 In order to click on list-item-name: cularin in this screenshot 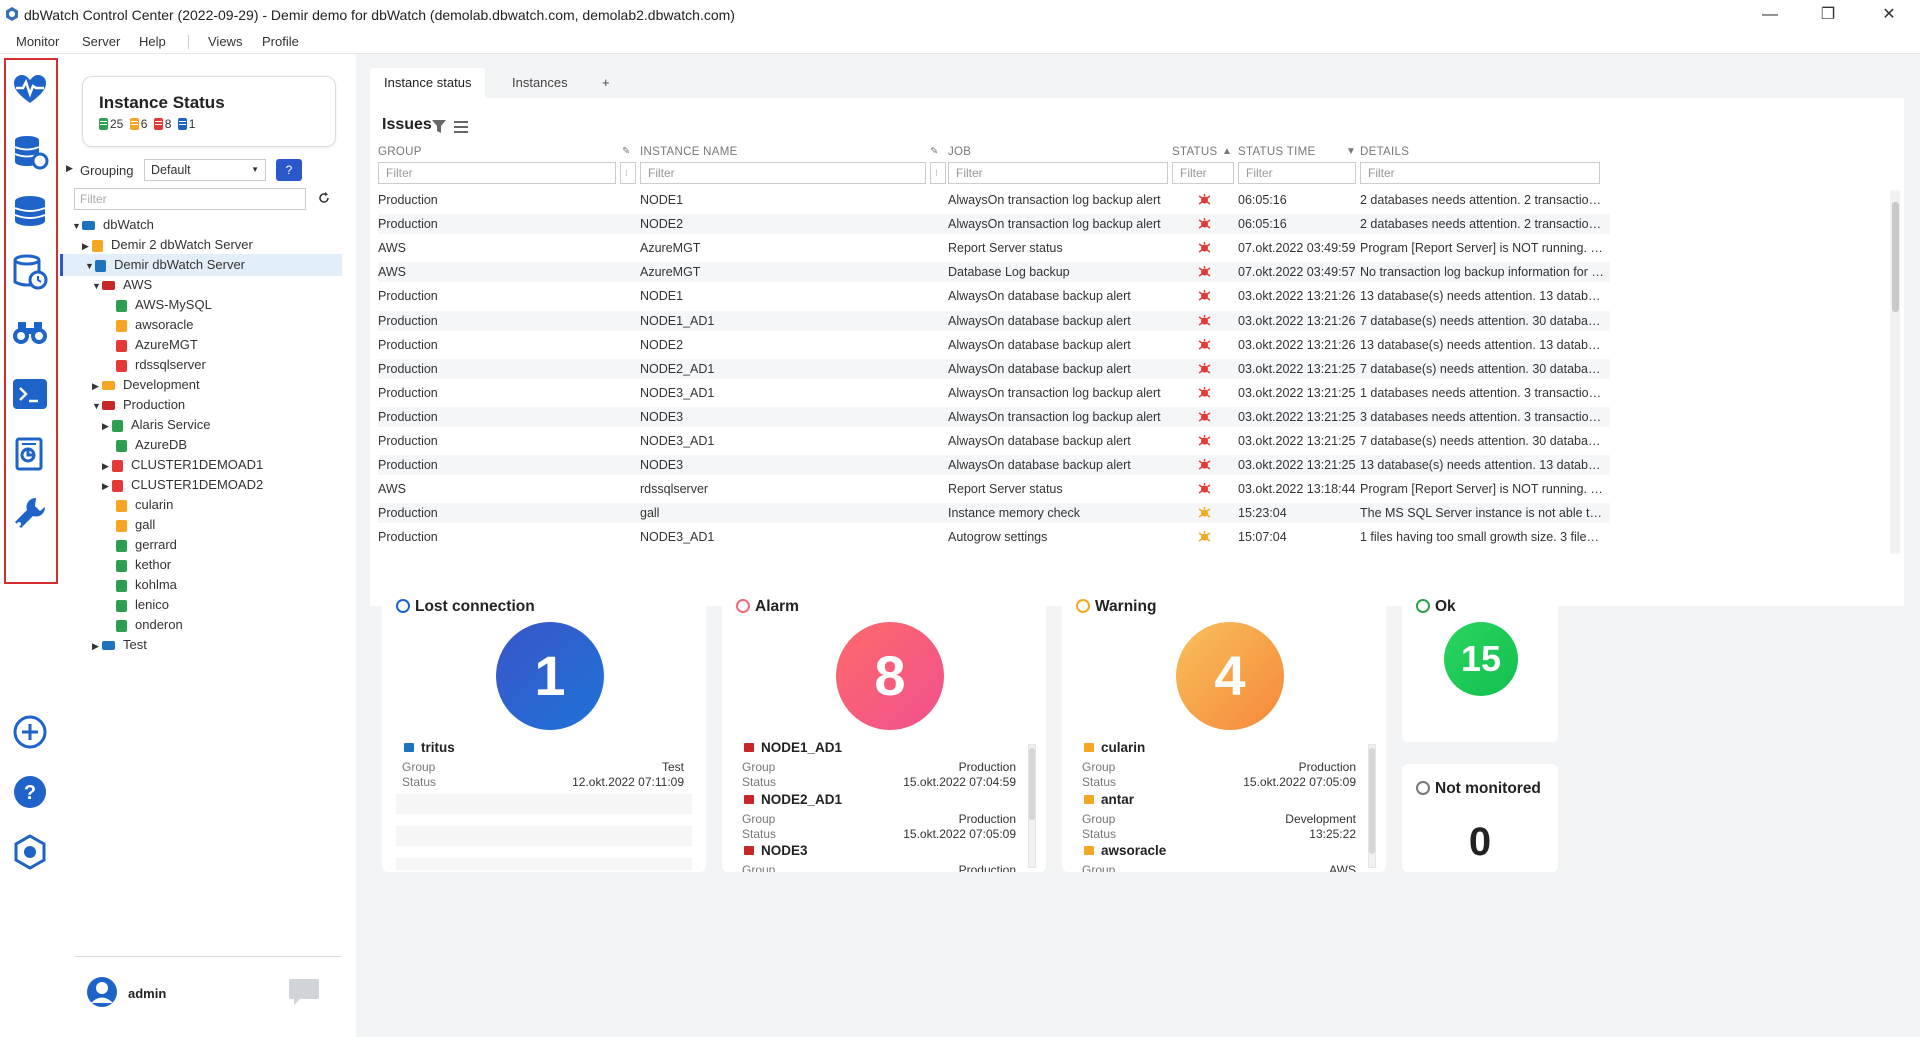, I will do `click(1114, 747)`.